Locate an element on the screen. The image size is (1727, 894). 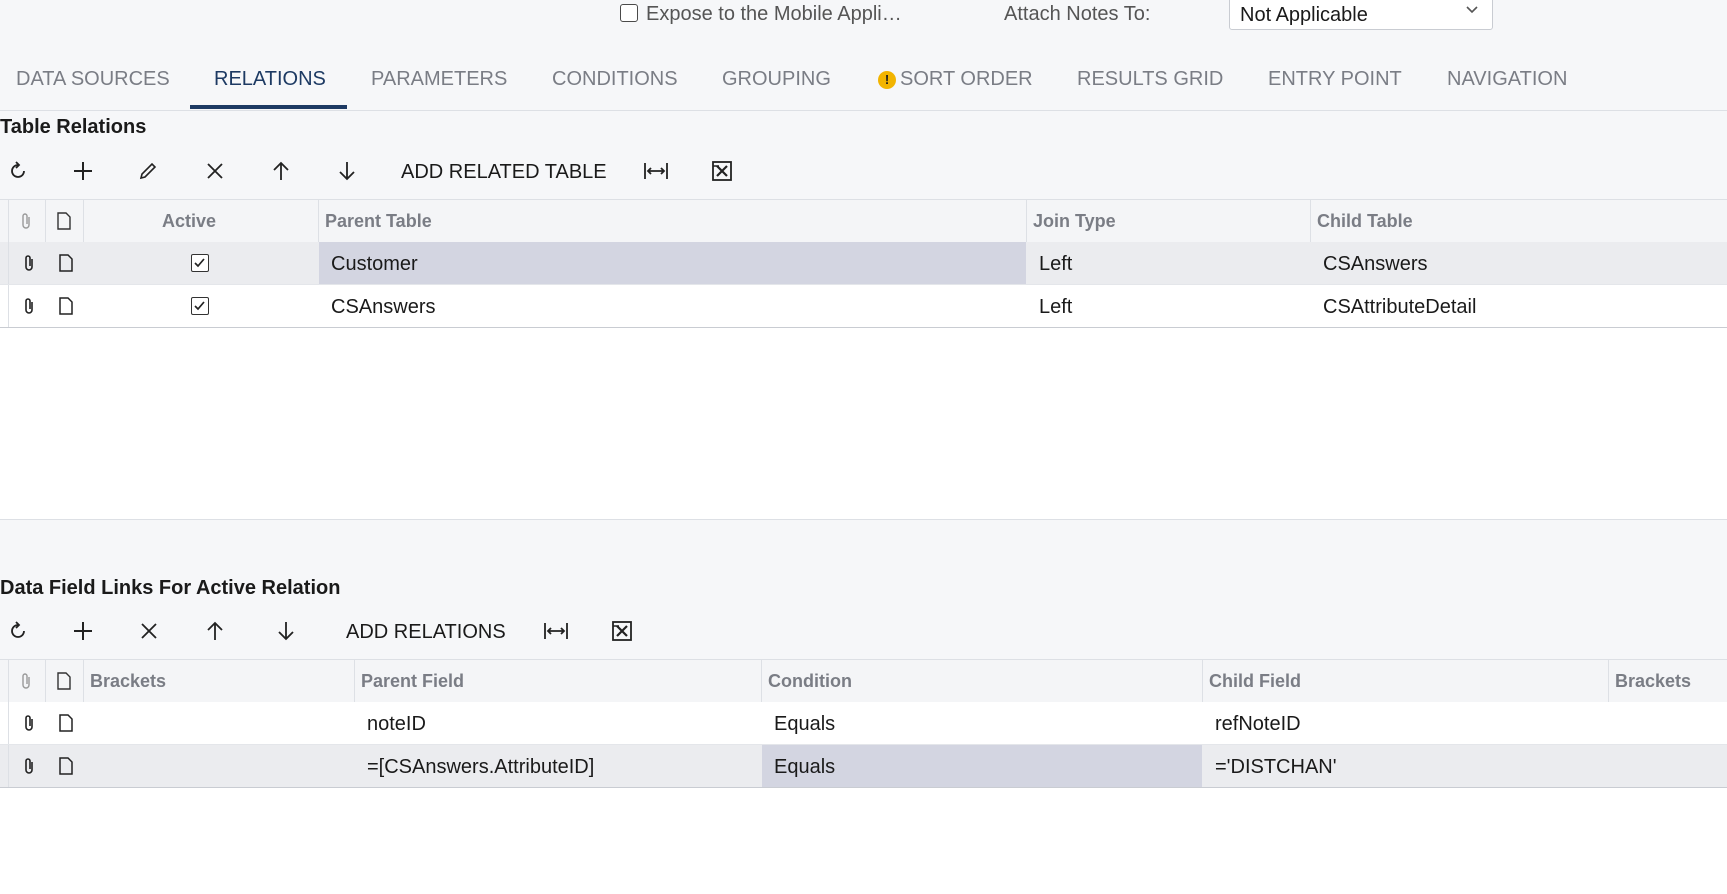
checkbox-unchecked-icon is located at coordinates (629, 13).